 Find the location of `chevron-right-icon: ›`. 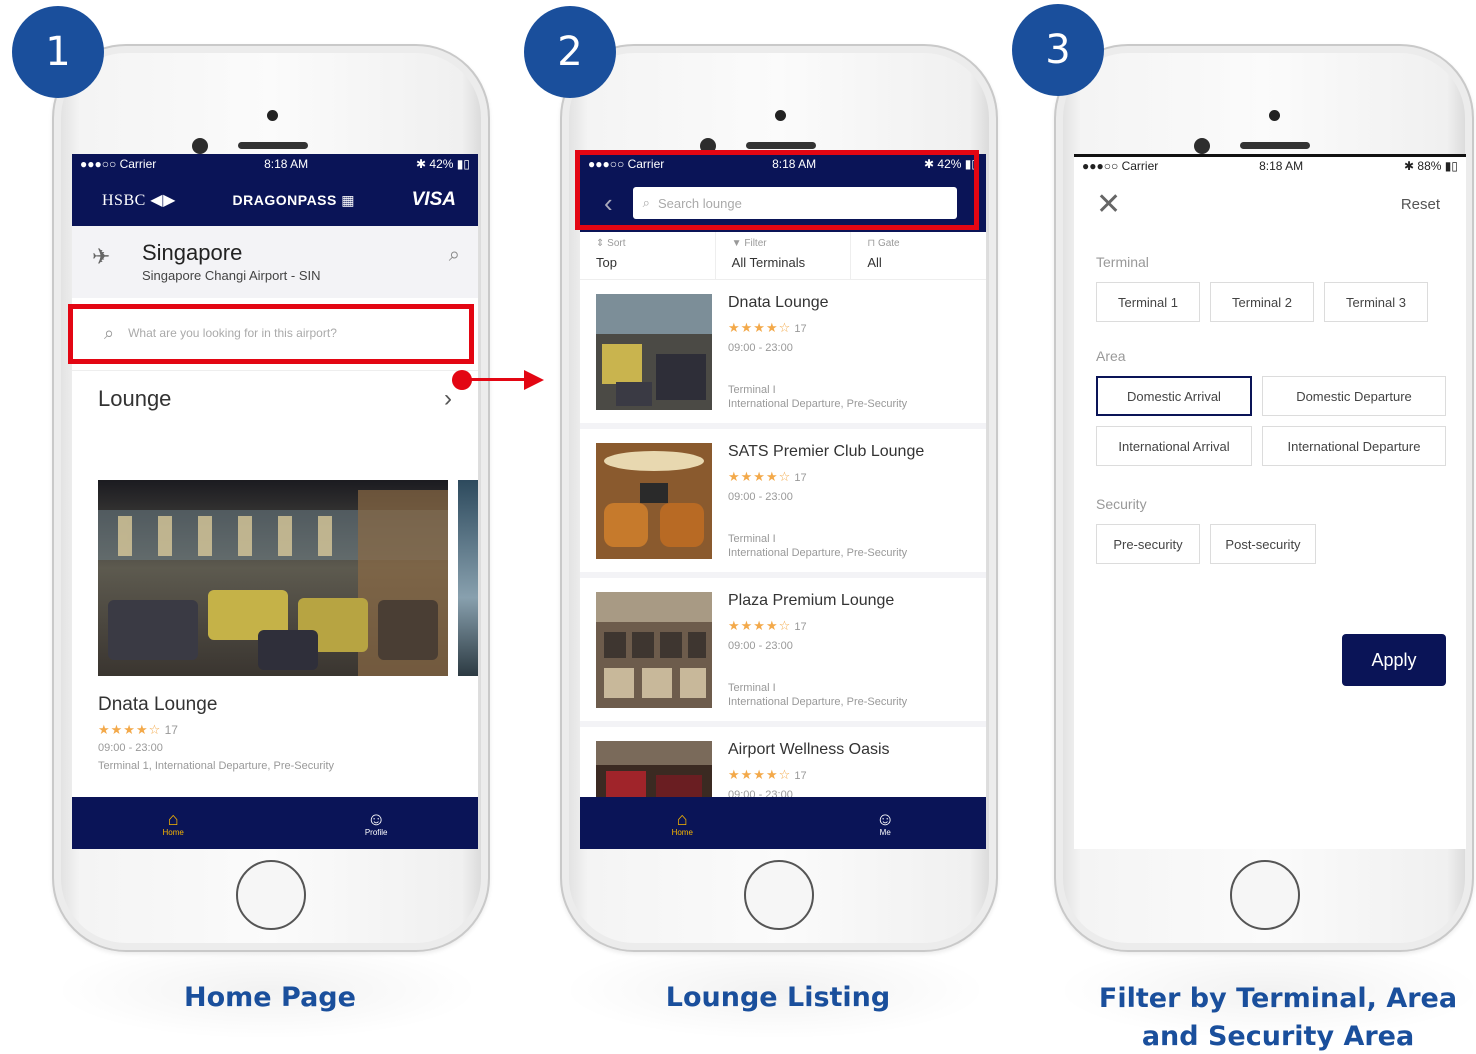

chevron-right-icon: › is located at coordinates (448, 398).